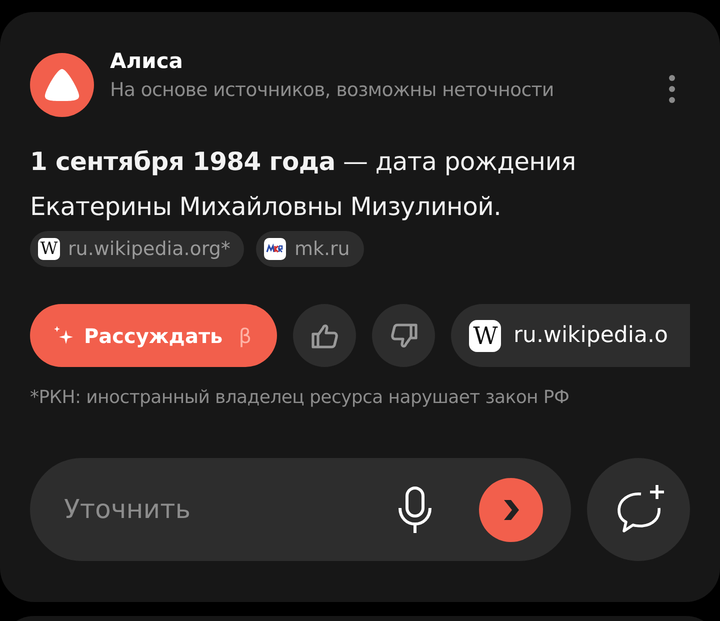 Image resolution: width=720 pixels, height=621 pixels. Describe the element at coordinates (147, 61) in the screenshot. I see `assistant-name: Алиса` at that location.